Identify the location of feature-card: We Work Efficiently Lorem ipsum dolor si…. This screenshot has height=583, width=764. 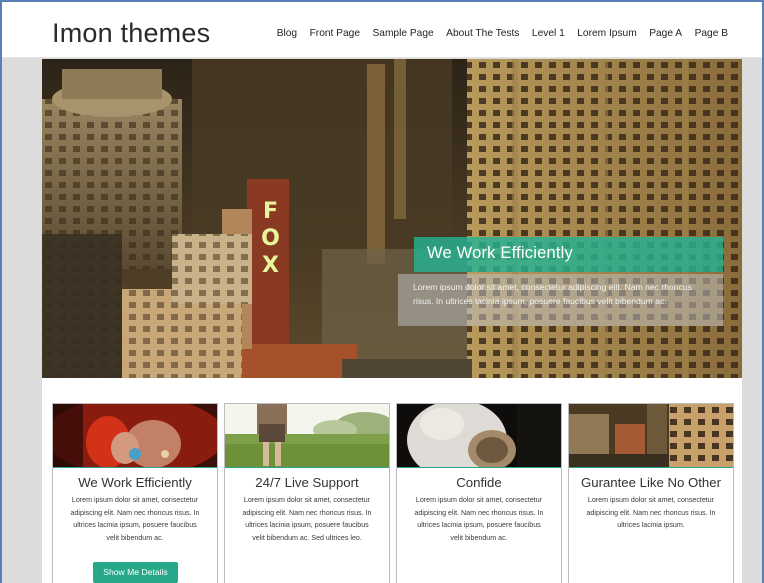
(135, 493).